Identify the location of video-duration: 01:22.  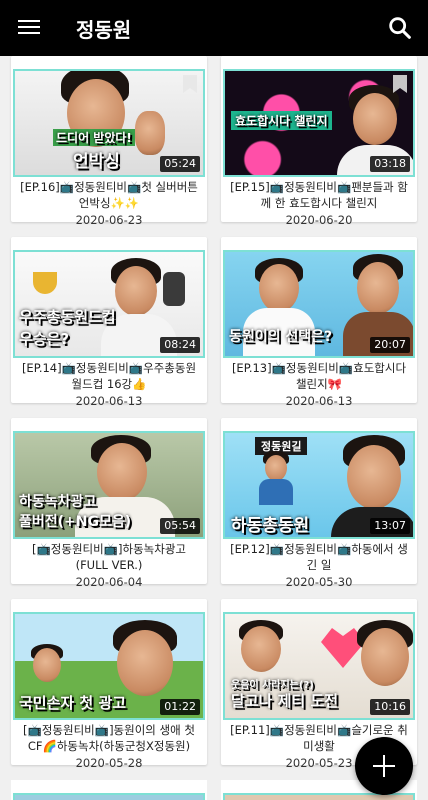
(180, 707).